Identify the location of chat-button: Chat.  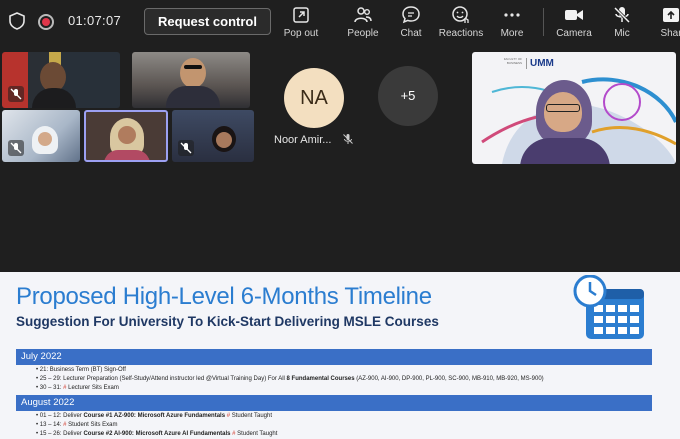
(411, 24).